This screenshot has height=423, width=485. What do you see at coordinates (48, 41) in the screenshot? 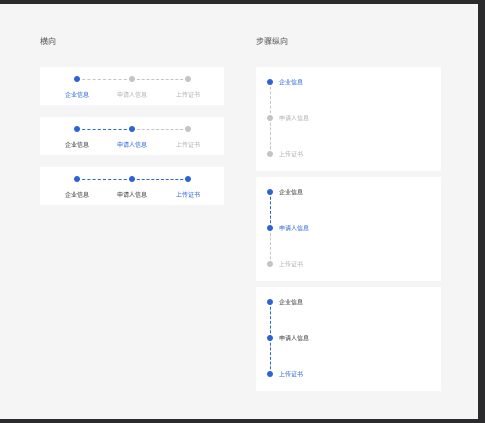
I see `horizontal-section-title: 横向` at bounding box center [48, 41].